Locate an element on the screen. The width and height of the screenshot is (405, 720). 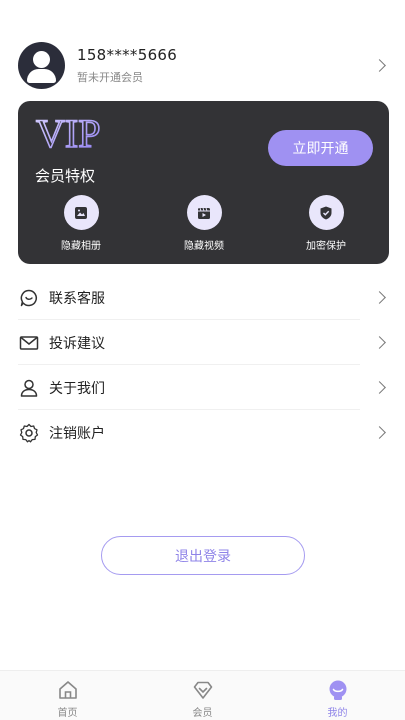
tab-mine: 我的 is located at coordinates (337, 695).